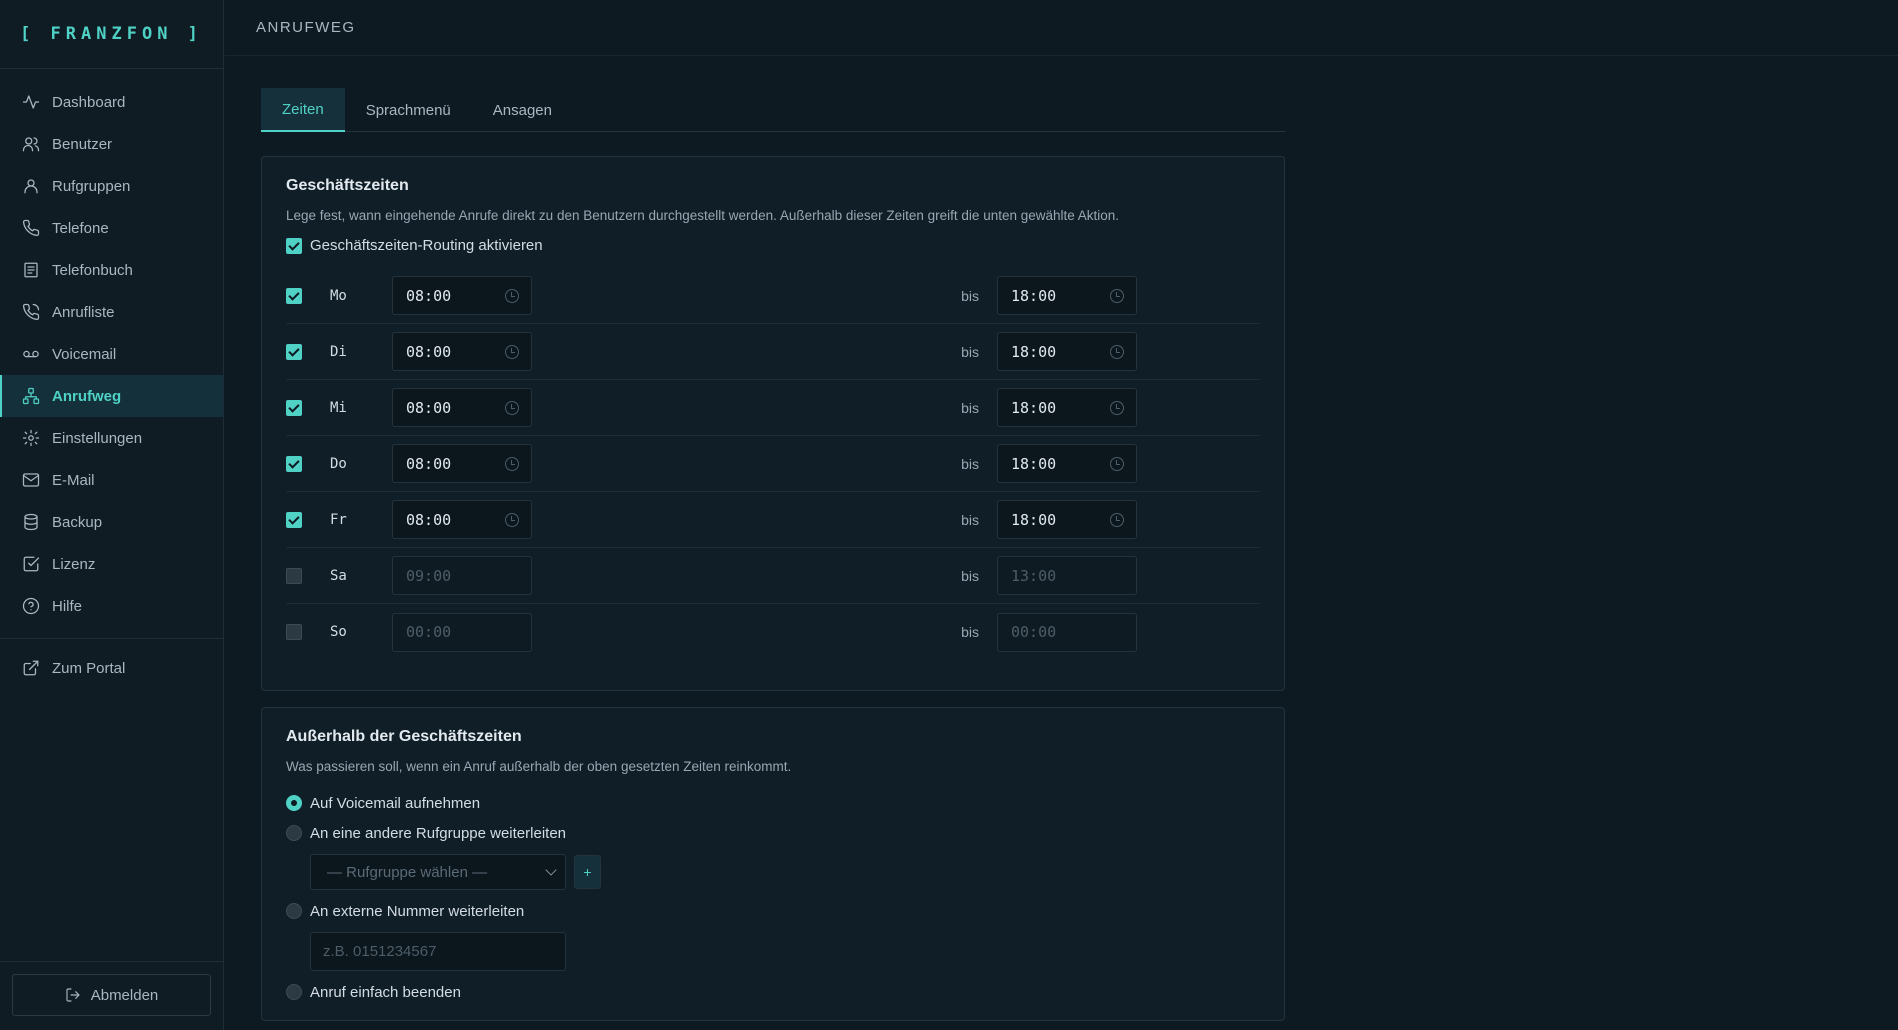 This screenshot has height=1030, width=1898. What do you see at coordinates (773, 245) in the screenshot?
I see `enable-routing-checkbox: Geschäftszeiten-Routing aktivieren` at bounding box center [773, 245].